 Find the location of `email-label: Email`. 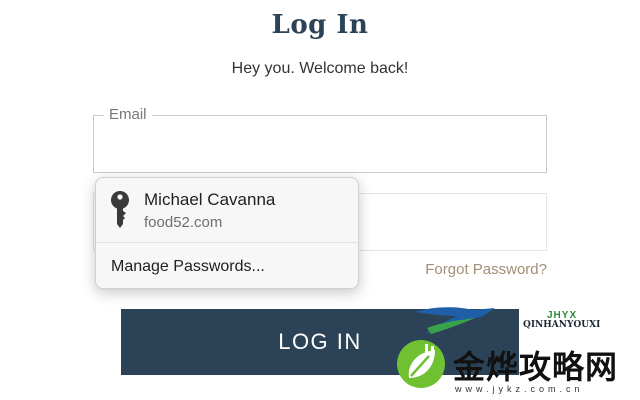

email-label: Email is located at coordinates (128, 114).